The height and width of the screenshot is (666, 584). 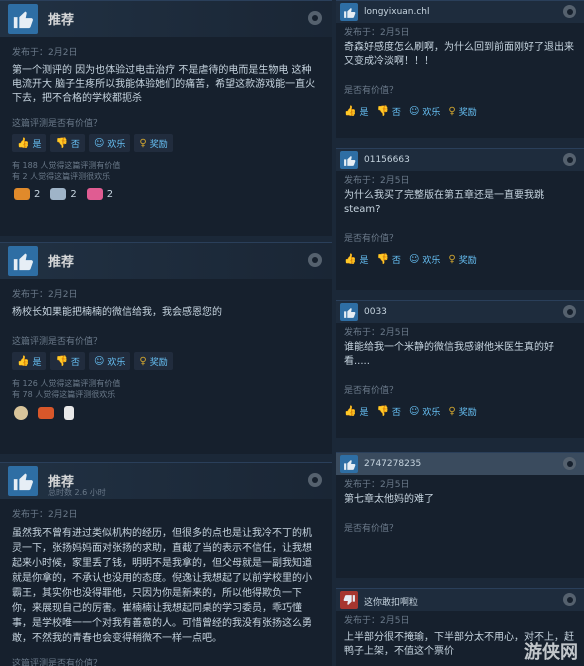 What do you see at coordinates (459, 54) in the screenshot?
I see `comment-text: 奇森好感度怎么刷啊，为什么回到前面刚好了退出来又变成冷淡啊！！！` at bounding box center [459, 54].